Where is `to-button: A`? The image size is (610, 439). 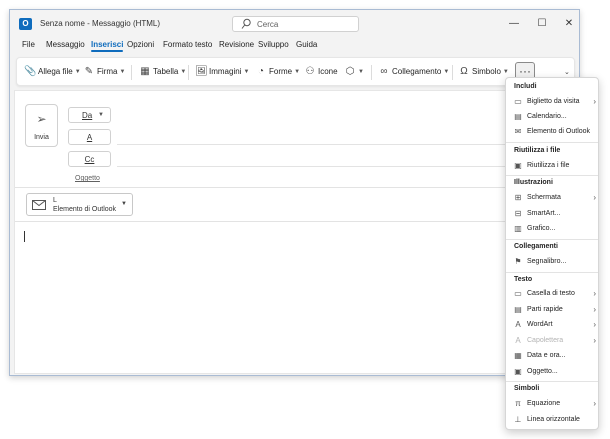
to-button: A is located at coordinates (89, 137).